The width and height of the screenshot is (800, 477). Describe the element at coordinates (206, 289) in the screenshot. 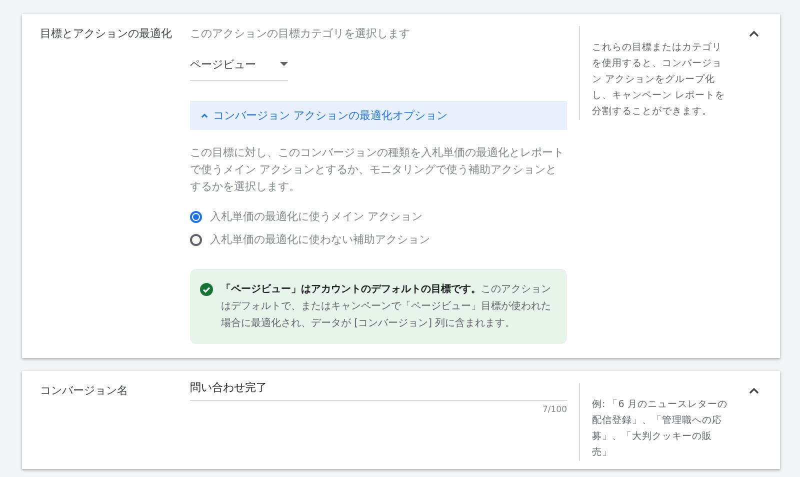

I see `check-circle-icon` at that location.